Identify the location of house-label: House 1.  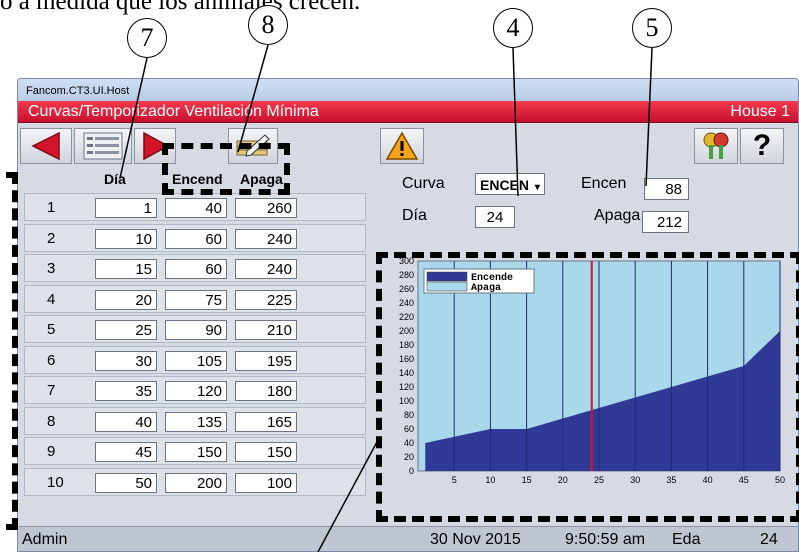
(760, 112).